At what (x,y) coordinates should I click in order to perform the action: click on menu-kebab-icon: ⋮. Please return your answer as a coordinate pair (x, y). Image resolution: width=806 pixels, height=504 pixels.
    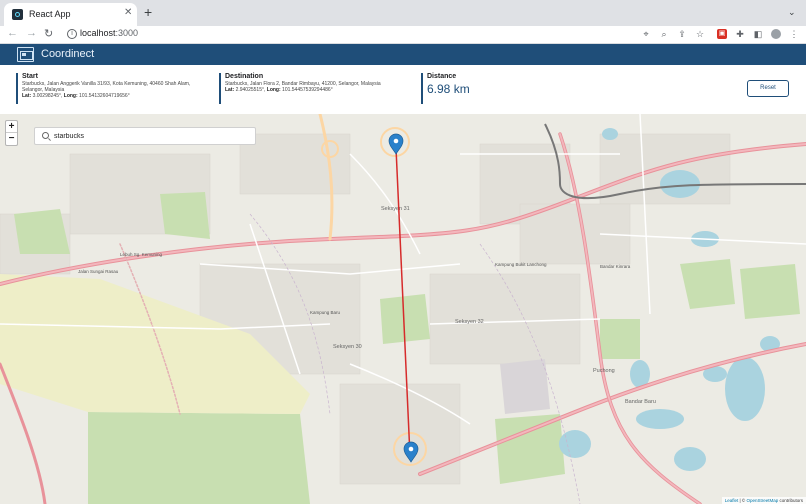
    Looking at the image, I should click on (794, 34).